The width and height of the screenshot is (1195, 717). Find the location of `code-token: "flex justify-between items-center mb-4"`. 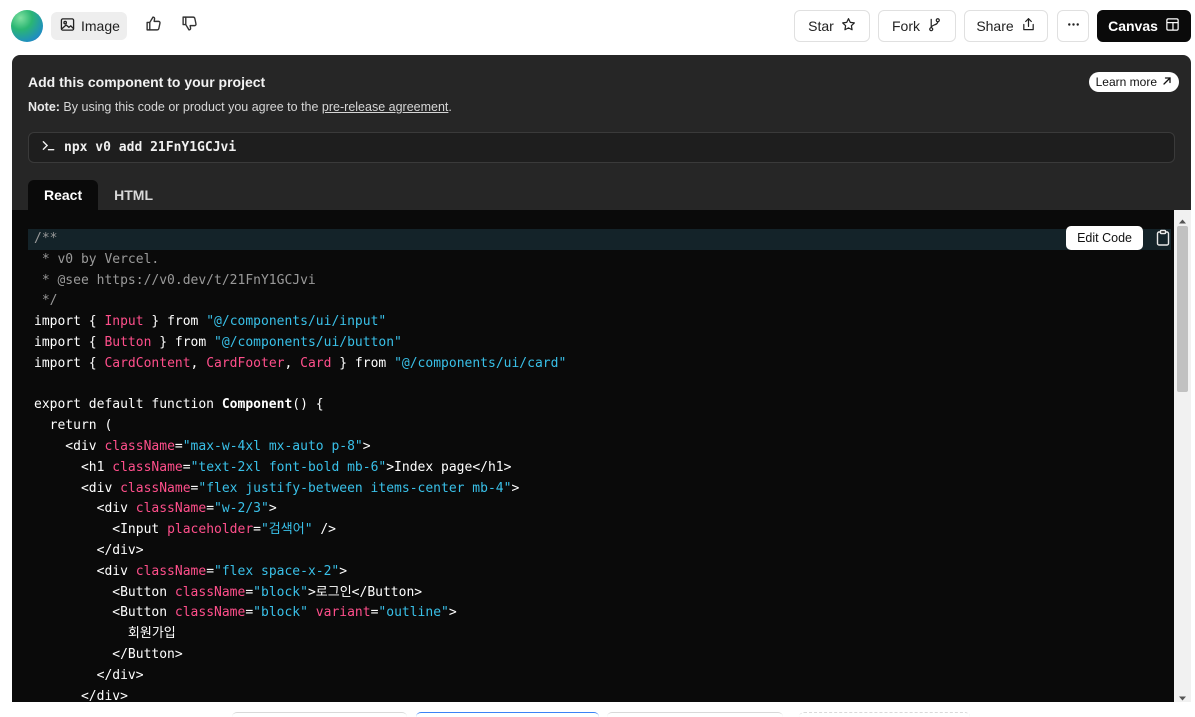

code-token: "flex justify-between items-center mb-4" is located at coordinates (355, 488).